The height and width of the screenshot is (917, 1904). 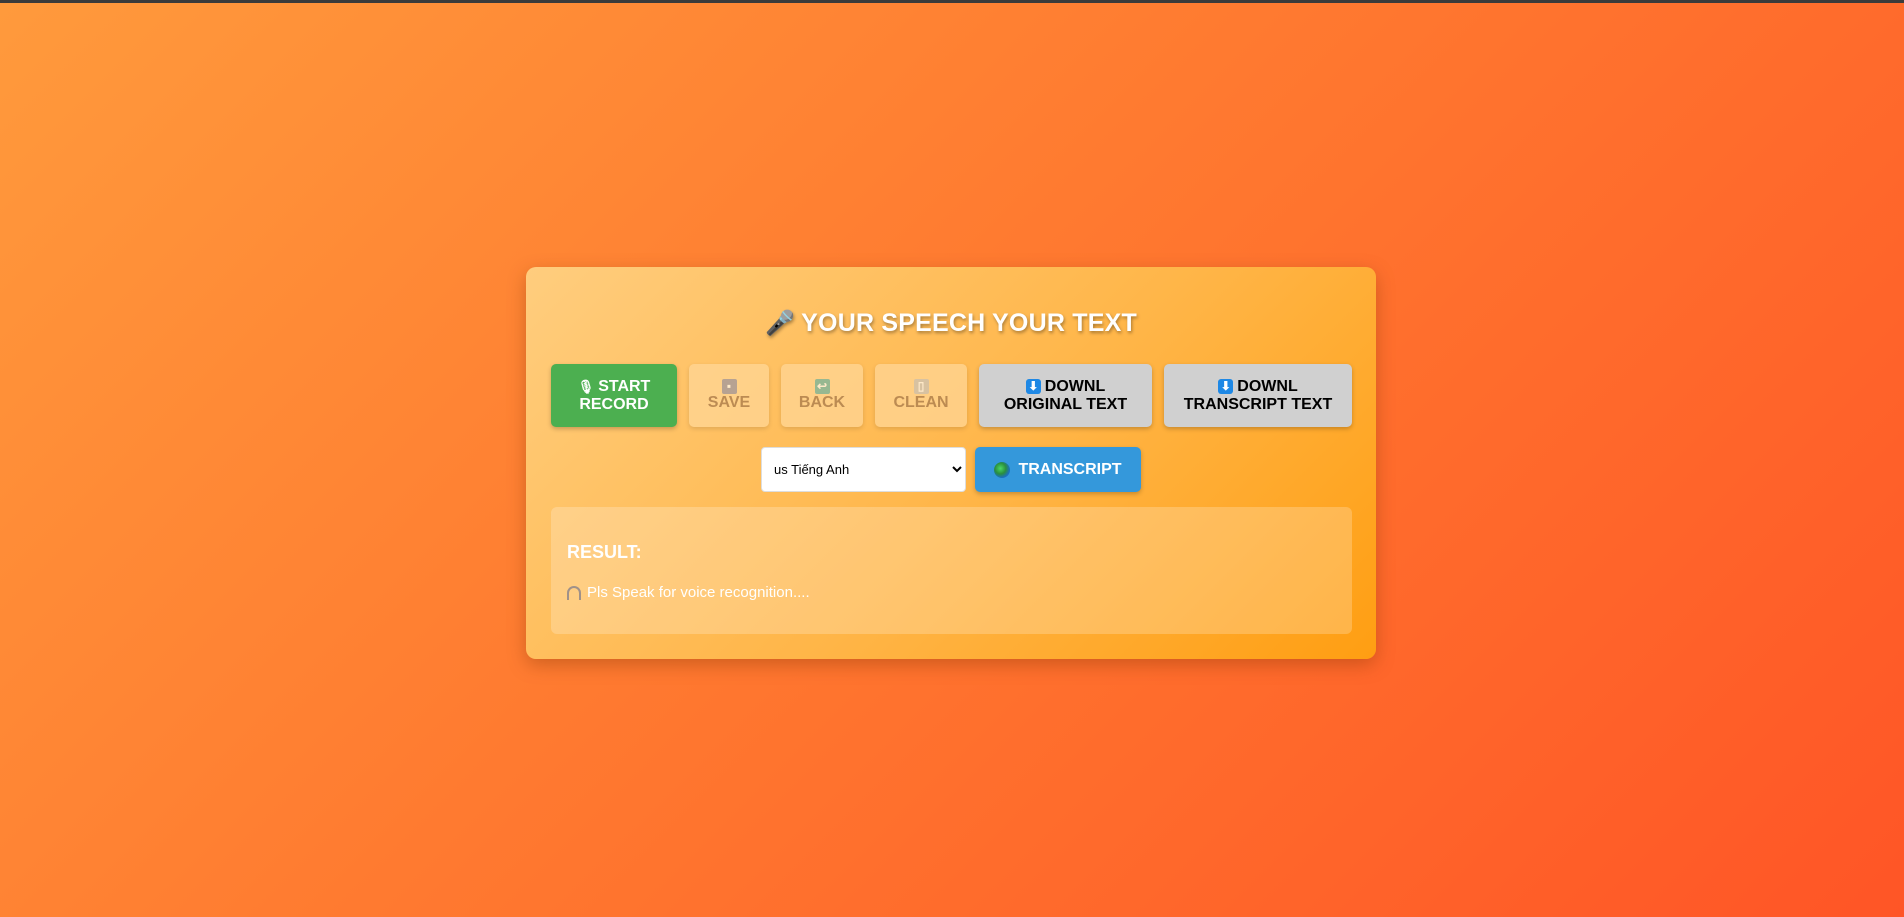 I want to click on back-label: BACK, so click(x=822, y=402).